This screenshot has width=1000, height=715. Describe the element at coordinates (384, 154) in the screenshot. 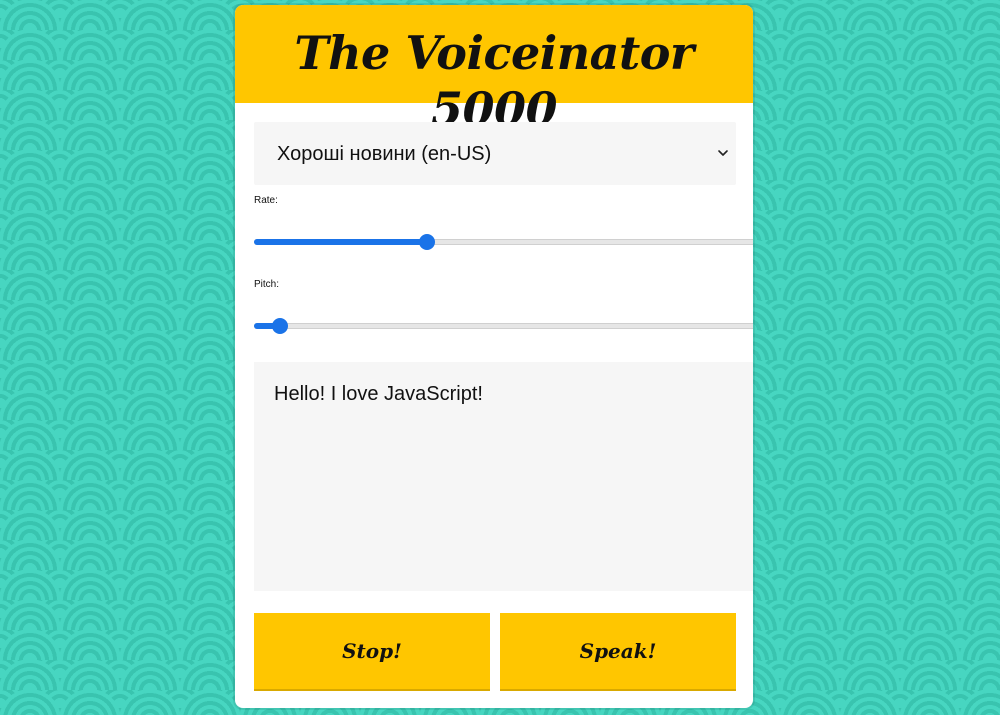

I see `voice-select-value: Хороші новини (en-US)` at that location.